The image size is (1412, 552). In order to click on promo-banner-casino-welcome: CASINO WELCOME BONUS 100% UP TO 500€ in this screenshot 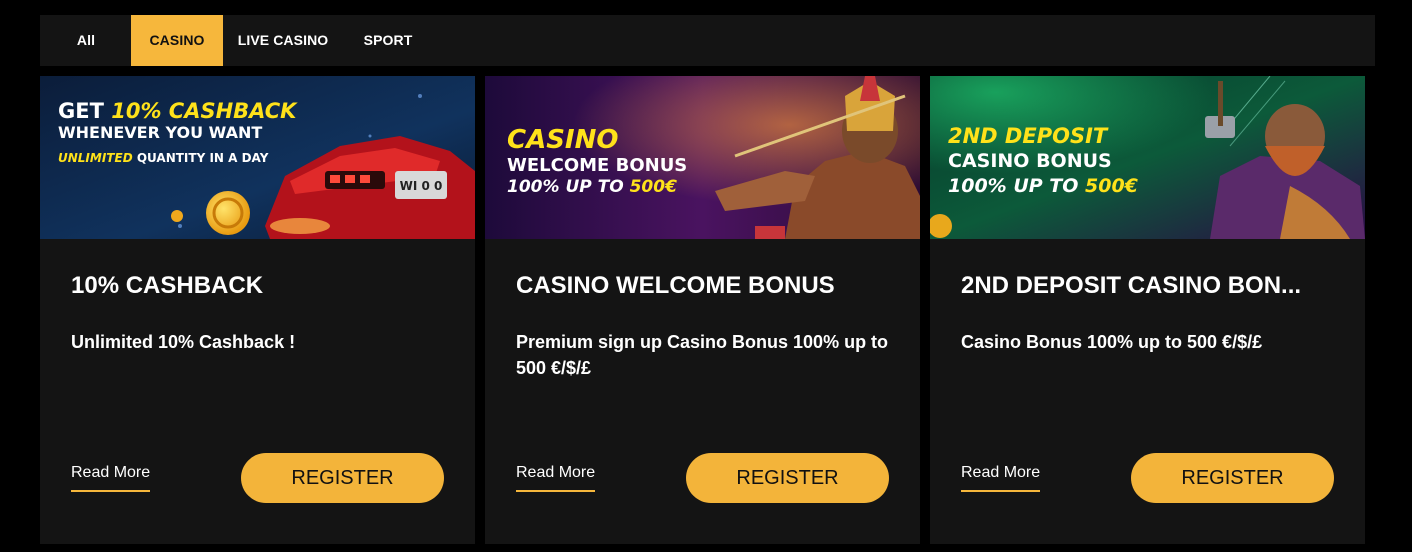, I will do `click(702, 157)`.